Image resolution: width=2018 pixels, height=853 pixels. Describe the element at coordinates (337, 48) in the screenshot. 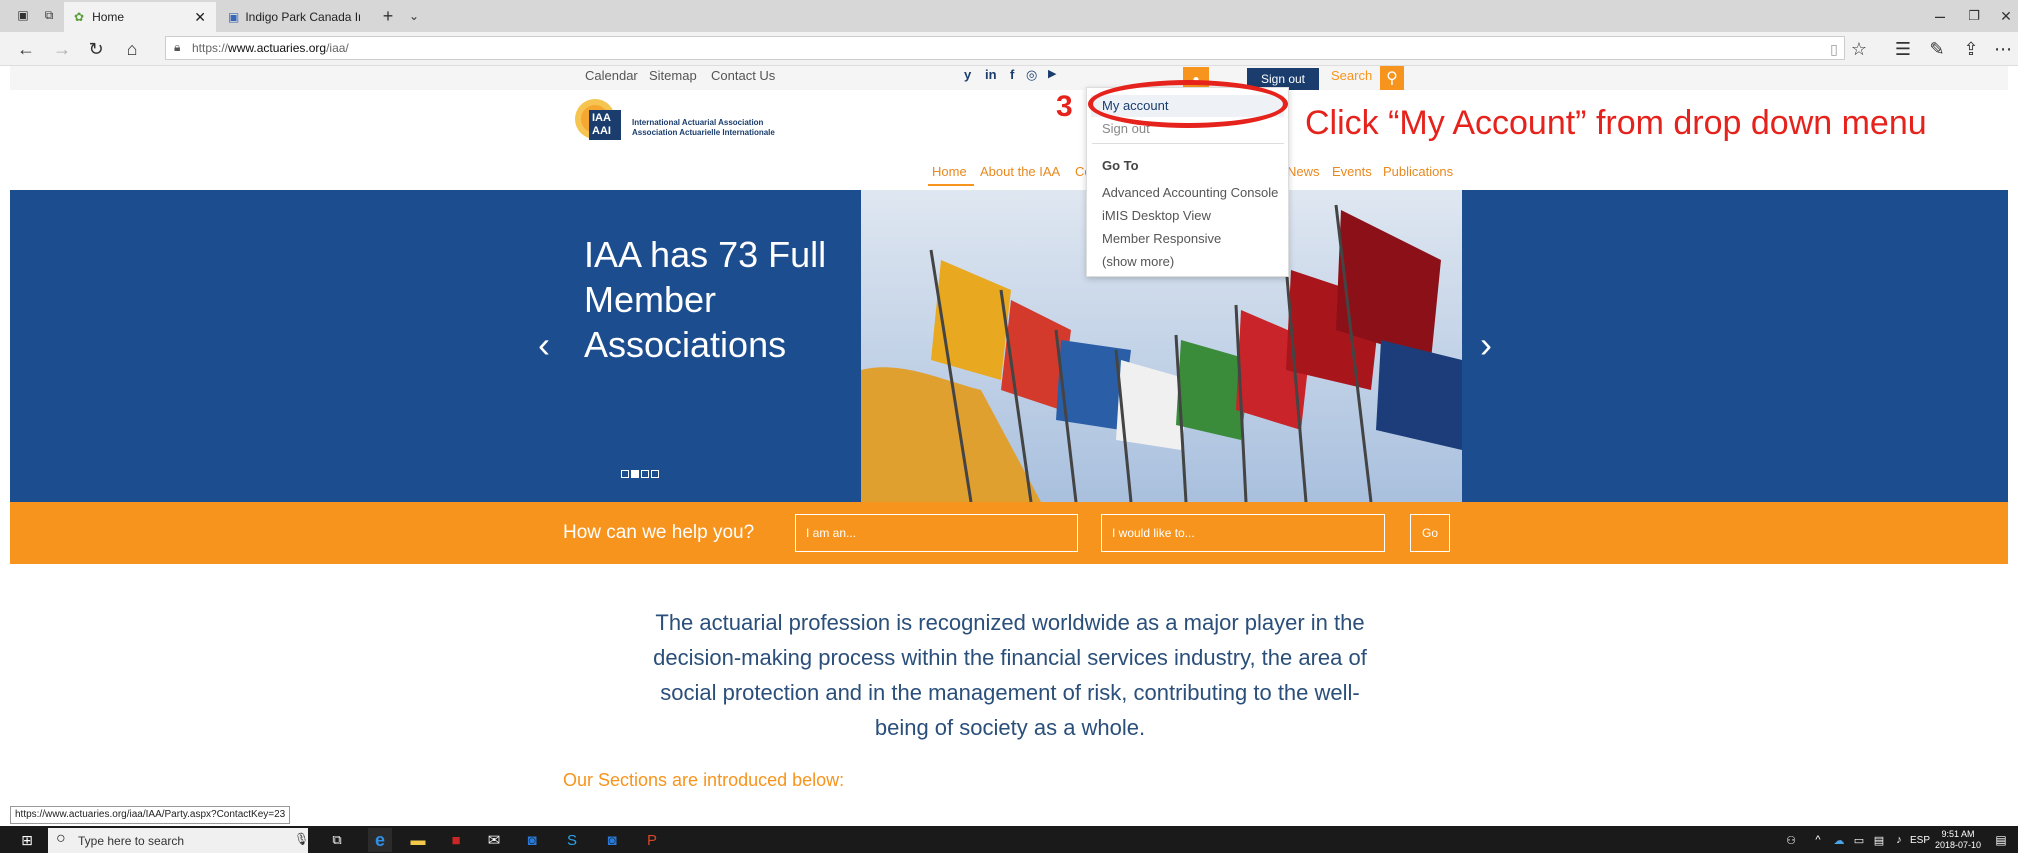

I see `url-path: /iaa/` at that location.